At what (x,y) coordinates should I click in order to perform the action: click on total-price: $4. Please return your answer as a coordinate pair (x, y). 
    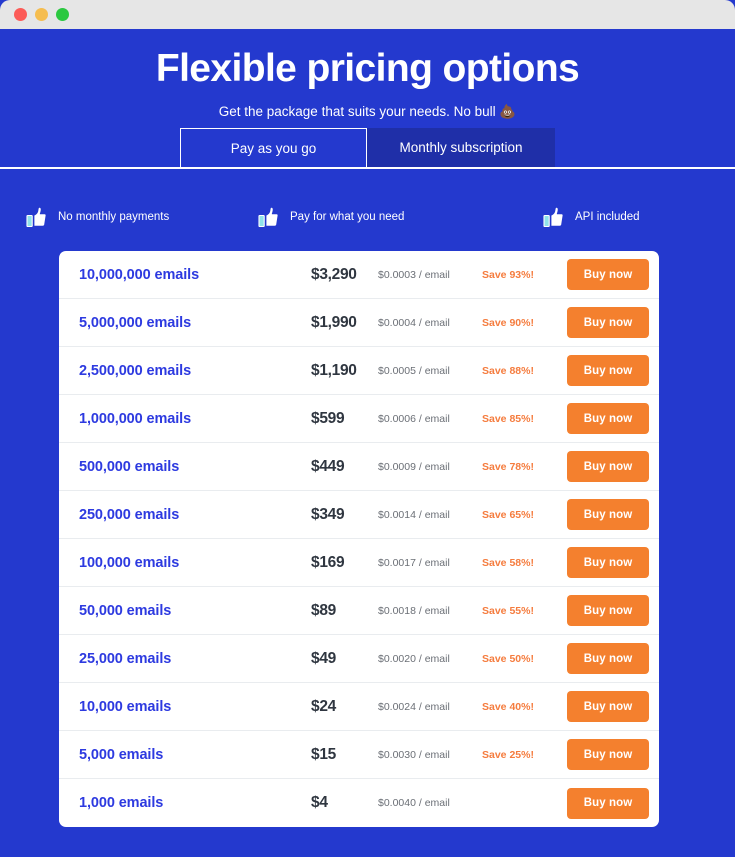
    Looking at the image, I should click on (319, 802).